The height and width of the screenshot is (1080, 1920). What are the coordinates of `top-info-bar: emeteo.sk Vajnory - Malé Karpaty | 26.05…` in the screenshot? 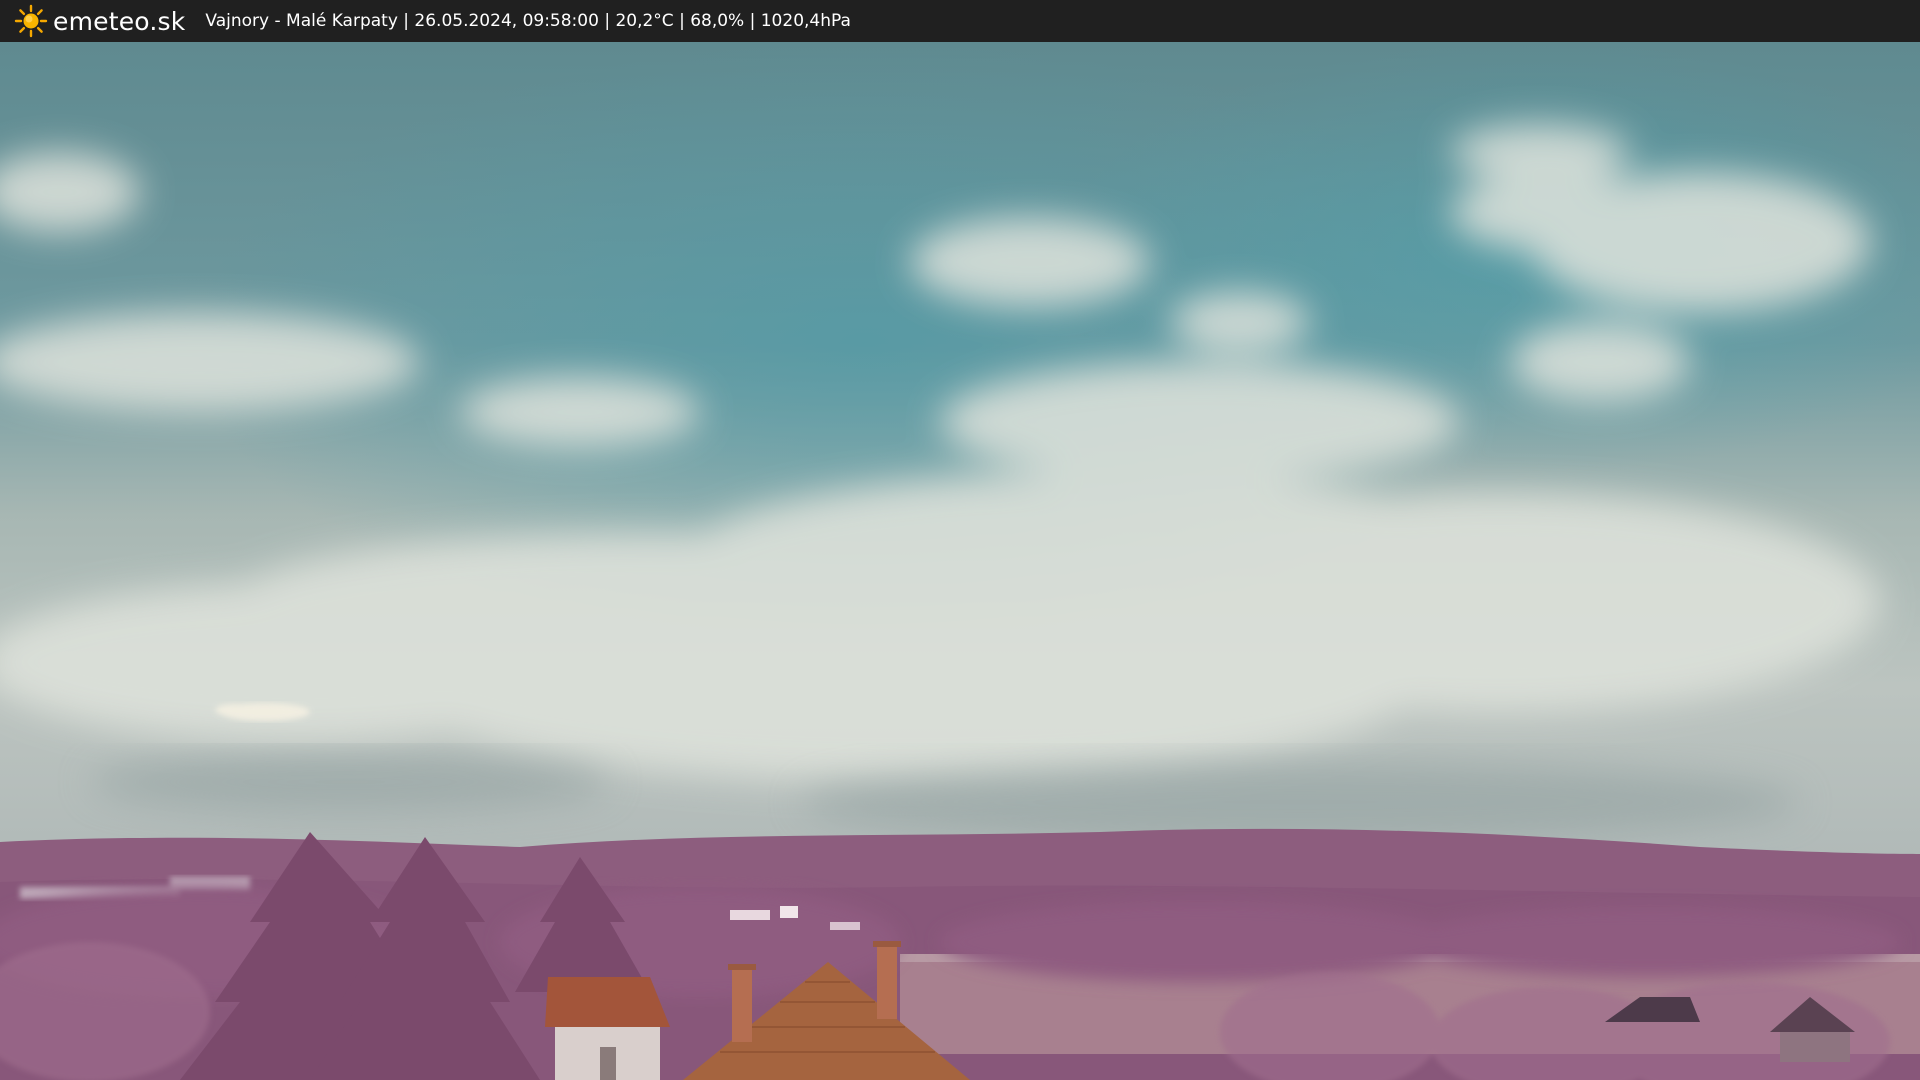 It's located at (960, 21).